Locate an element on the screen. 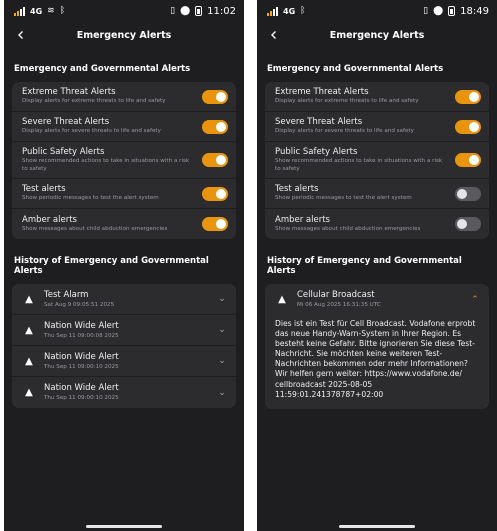  status-bar: 4G ≋ ᛒ ▯ ⬤ 11:02 is located at coordinates (124, 11).